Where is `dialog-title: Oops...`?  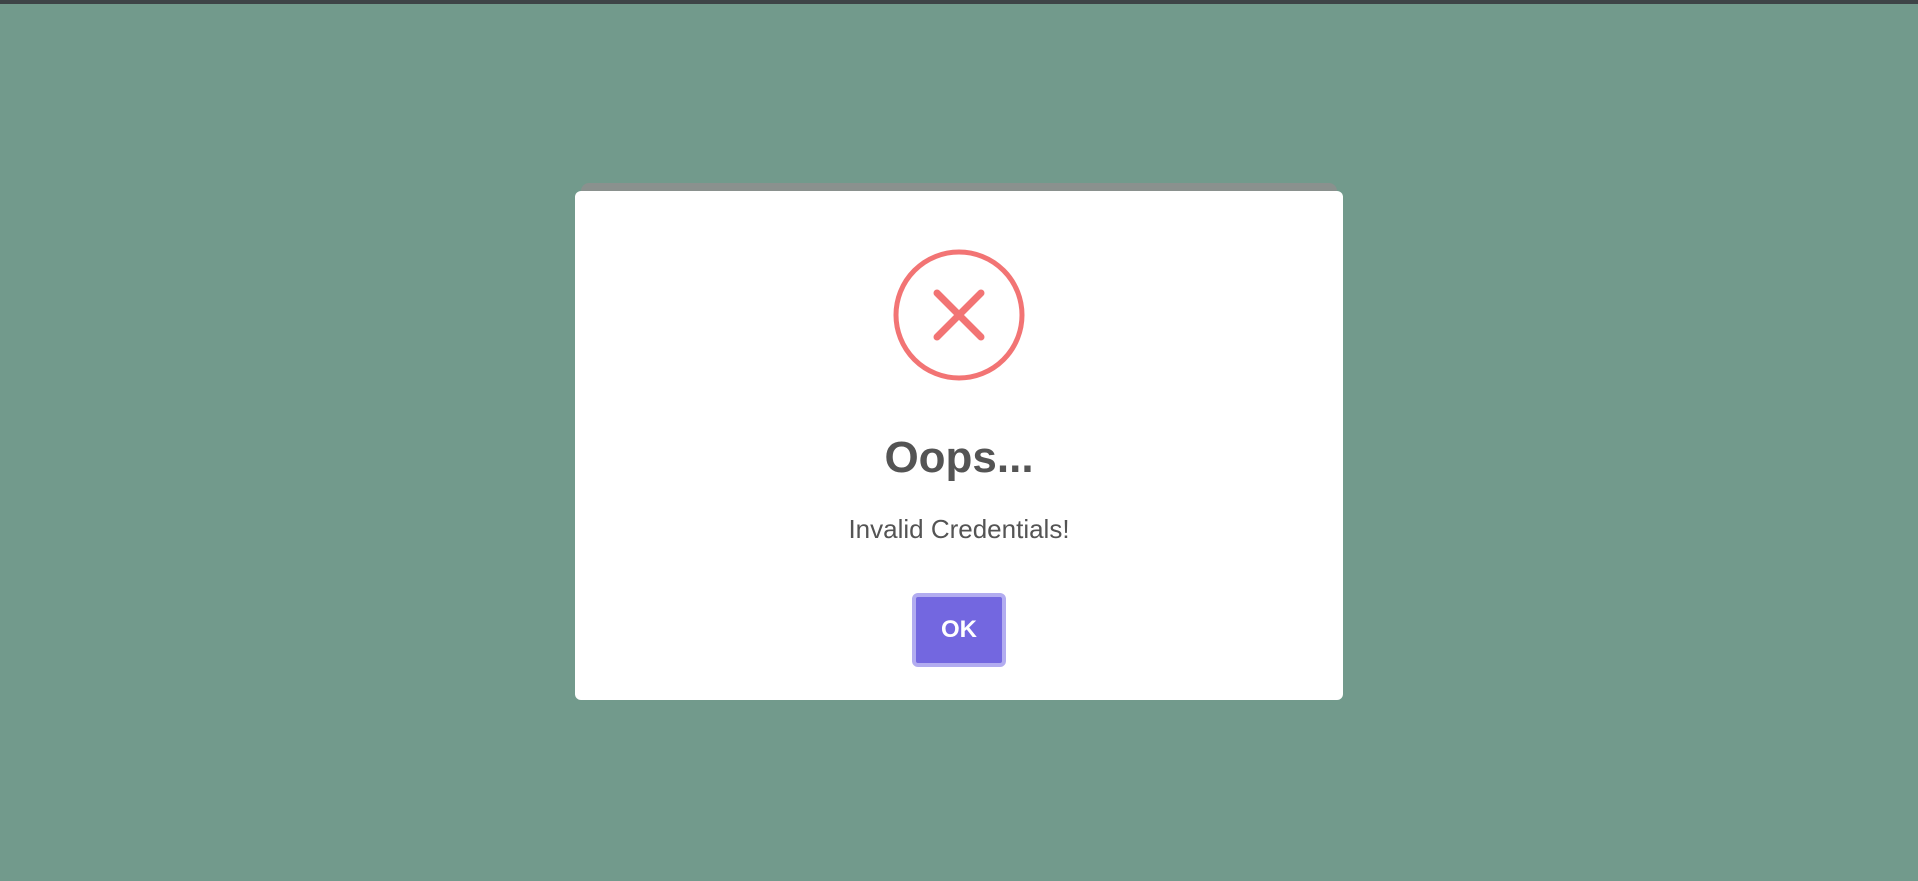 dialog-title: Oops... is located at coordinates (959, 457).